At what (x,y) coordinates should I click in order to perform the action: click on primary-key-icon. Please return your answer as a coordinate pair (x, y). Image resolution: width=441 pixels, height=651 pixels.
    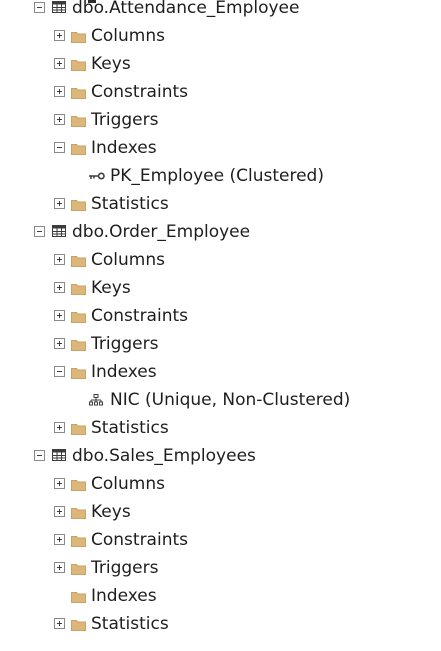
    Looking at the image, I should click on (97, 176).